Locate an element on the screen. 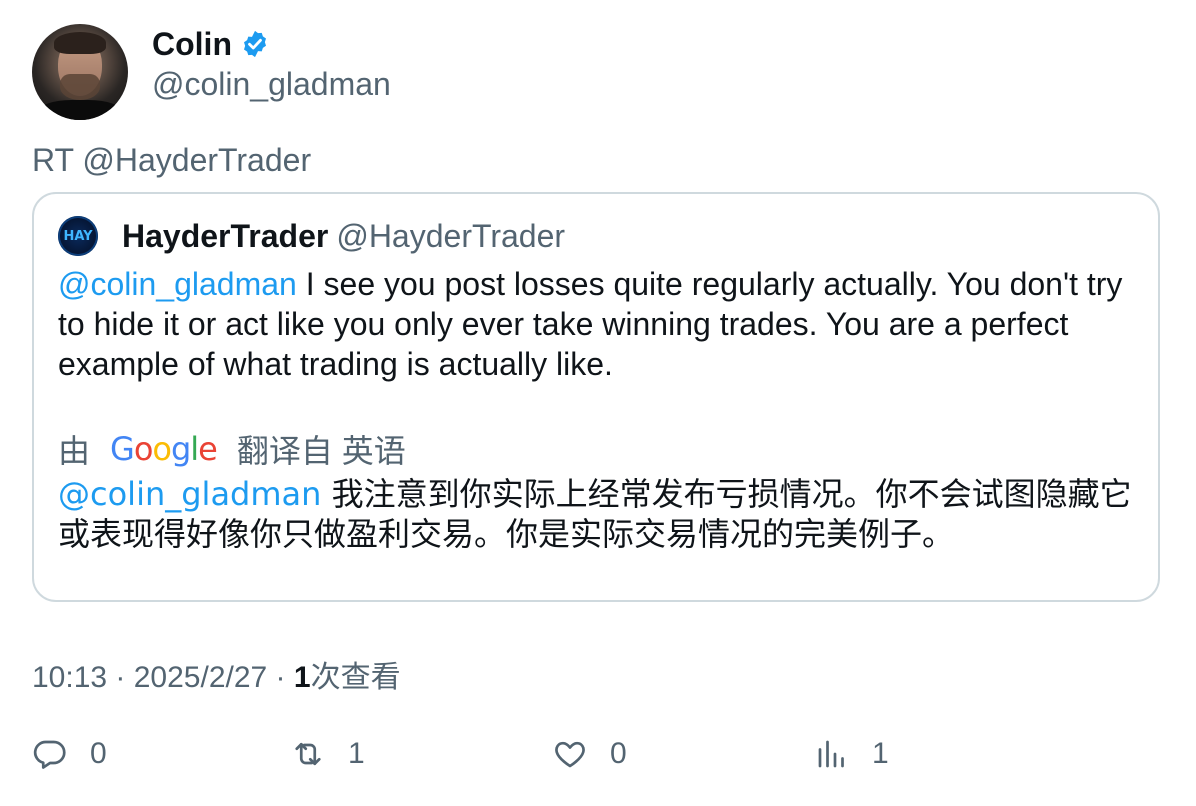 Image resolution: width=1196 pixels, height=806 pixels. like-button: 0 is located at coordinates (589, 754).